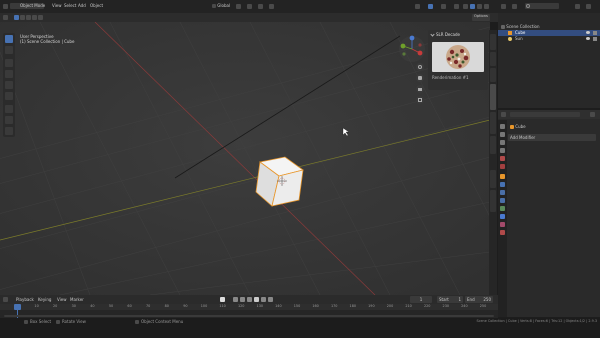 The width and height of the screenshot is (600, 338). I want to click on select-mode-new-icon, so click(16, 17).